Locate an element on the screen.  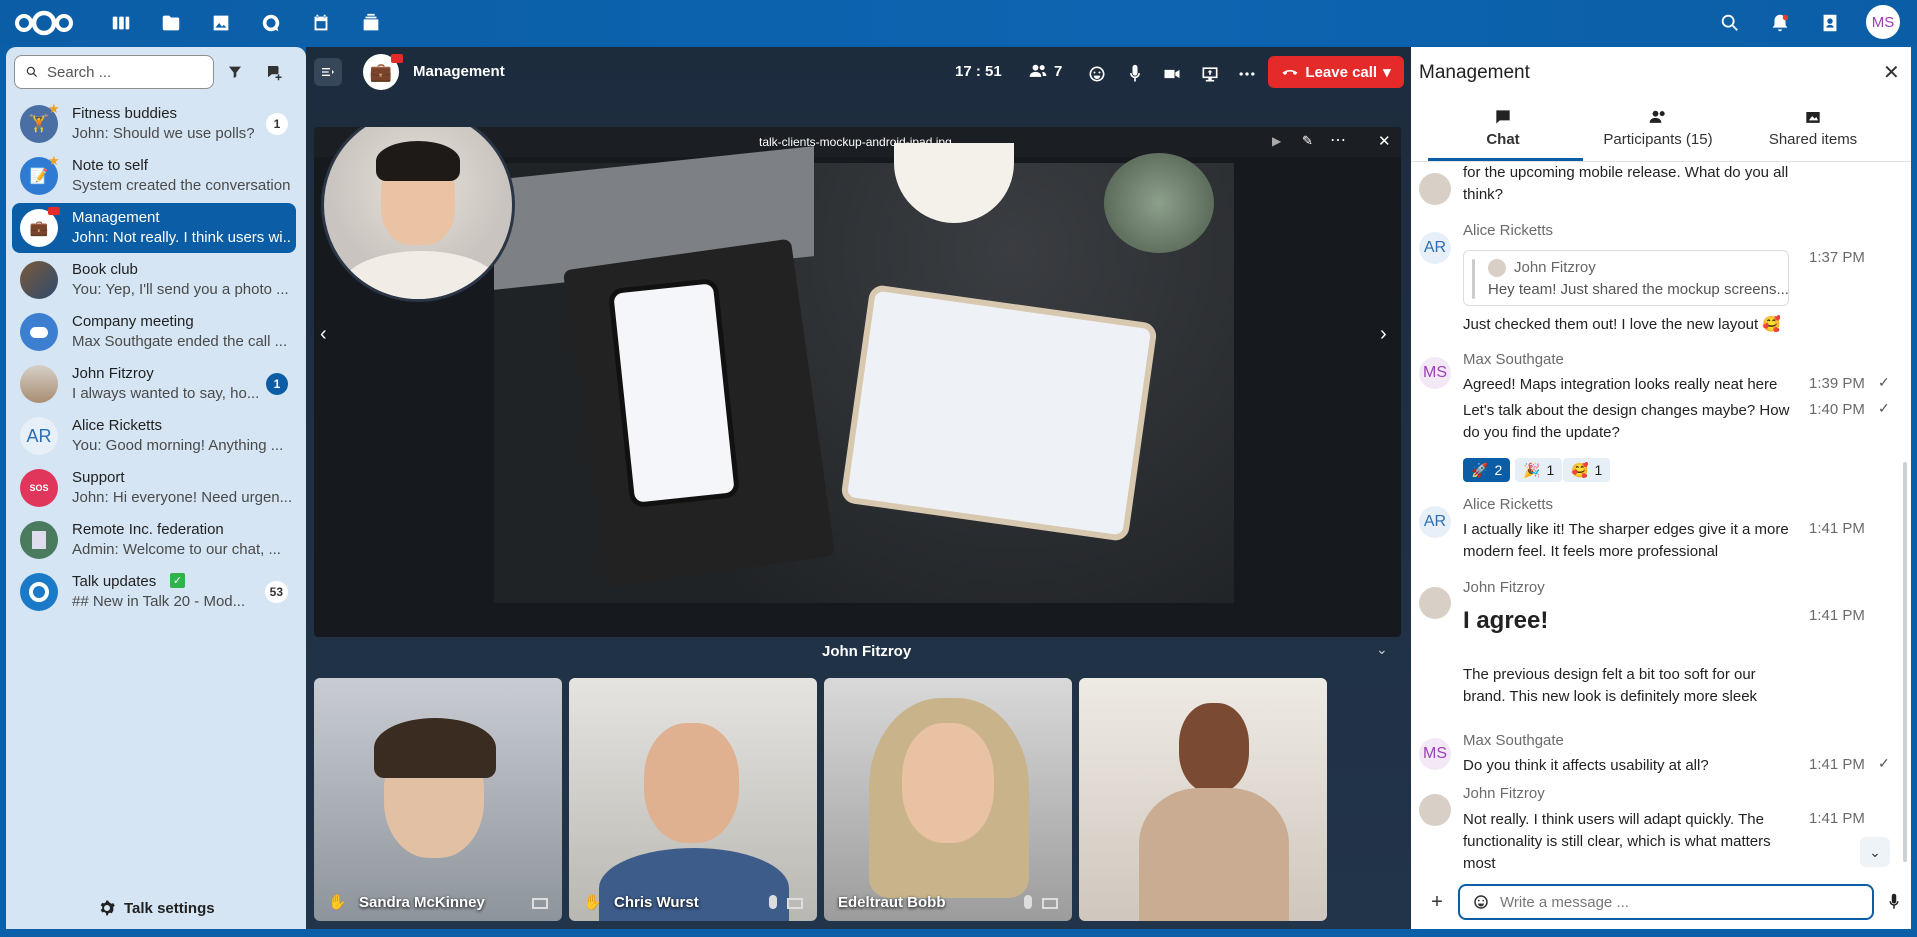
reactions-icon is located at coordinates (1097, 74).